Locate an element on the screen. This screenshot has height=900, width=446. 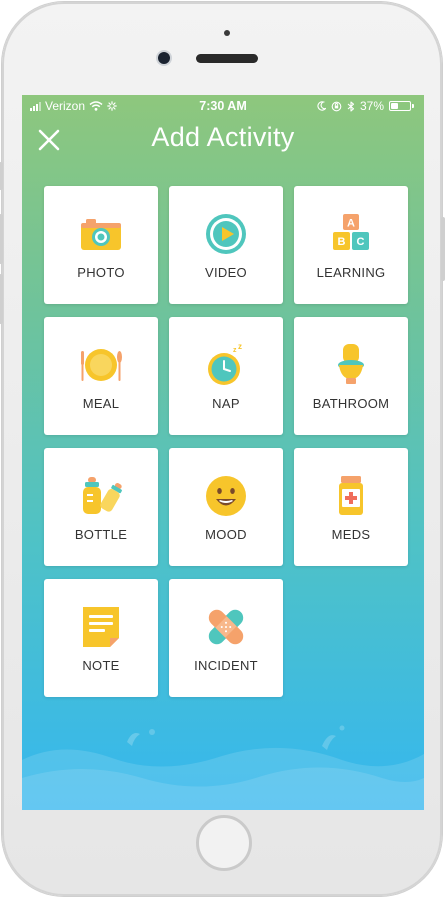
battery-tip is located at coordinates (413, 106).